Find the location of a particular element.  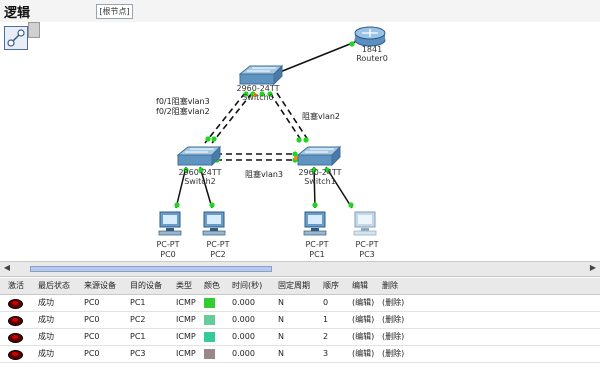

table-row: 成功 PC0 PC2 ICMP 0.000 N 1 (编辑) (删除) is located at coordinates (300, 320).